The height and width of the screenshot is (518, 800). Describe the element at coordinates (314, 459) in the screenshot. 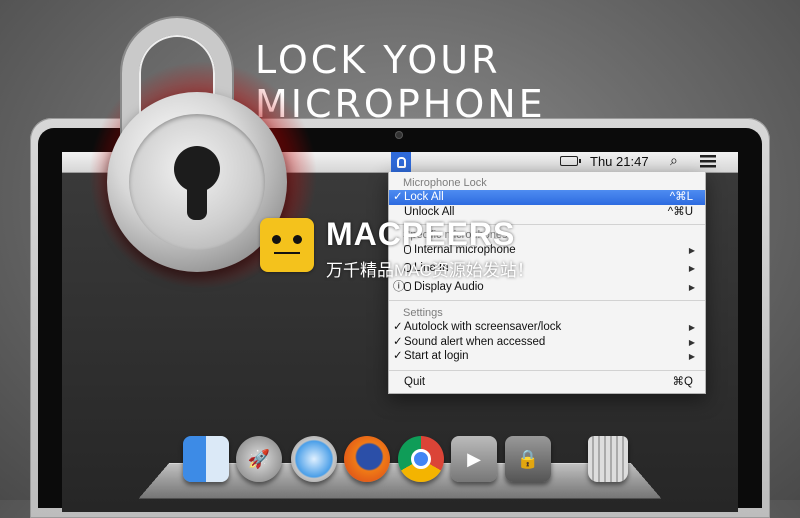

I see `safari-icon` at that location.